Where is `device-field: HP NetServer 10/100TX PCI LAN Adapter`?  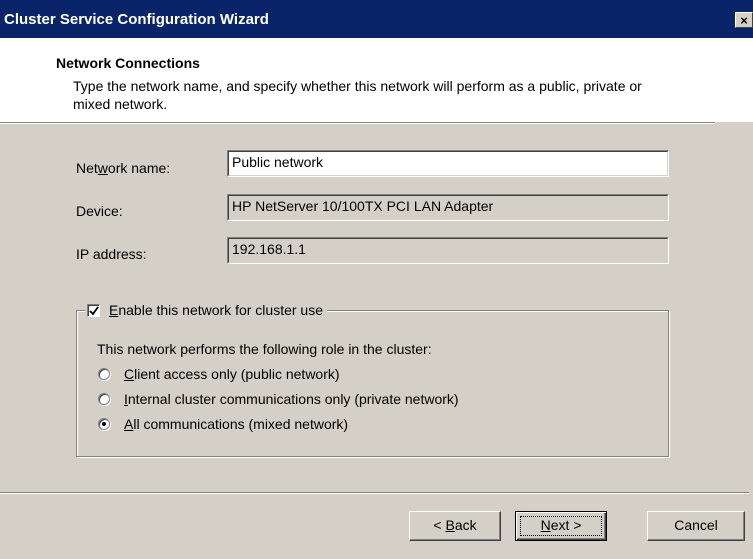
device-field: HP NetServer 10/100TX PCI LAN Adapter is located at coordinates (448, 207).